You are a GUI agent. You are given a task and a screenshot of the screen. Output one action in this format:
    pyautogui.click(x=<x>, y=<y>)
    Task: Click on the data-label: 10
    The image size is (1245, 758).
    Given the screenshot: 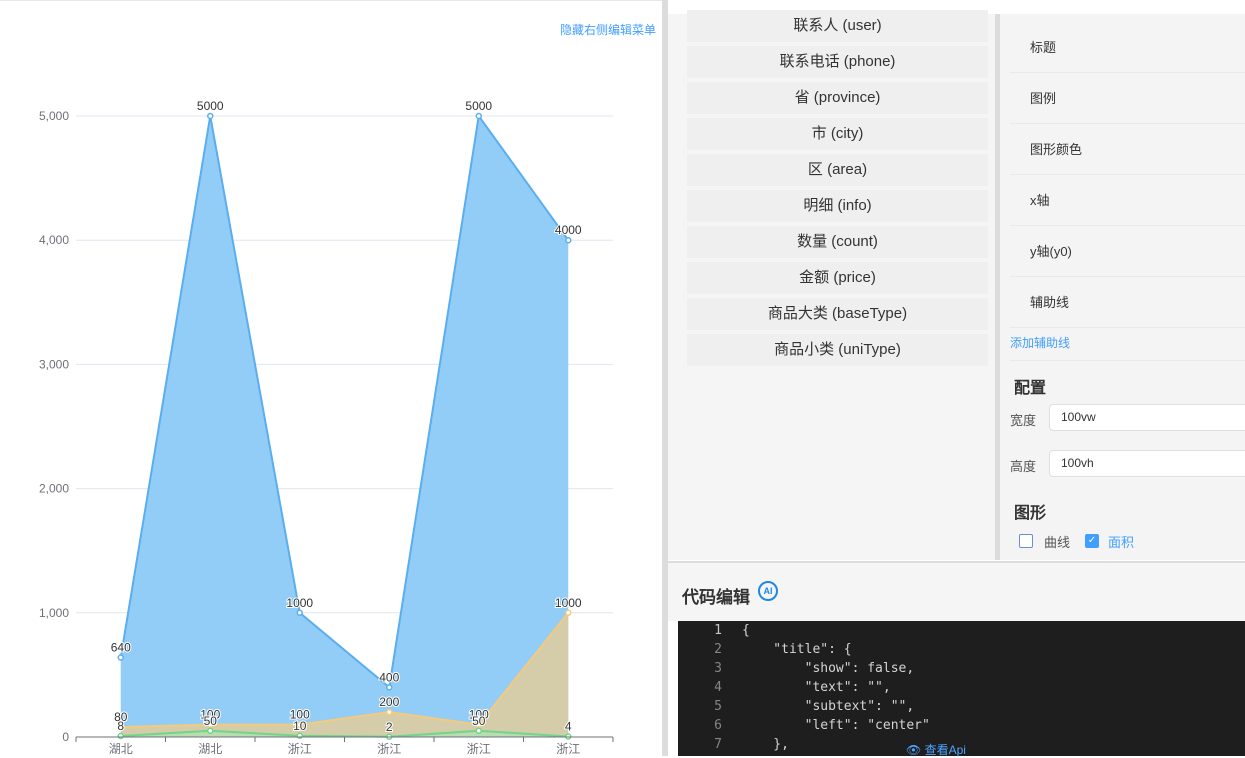 What is the action you would take?
    pyautogui.click(x=300, y=726)
    